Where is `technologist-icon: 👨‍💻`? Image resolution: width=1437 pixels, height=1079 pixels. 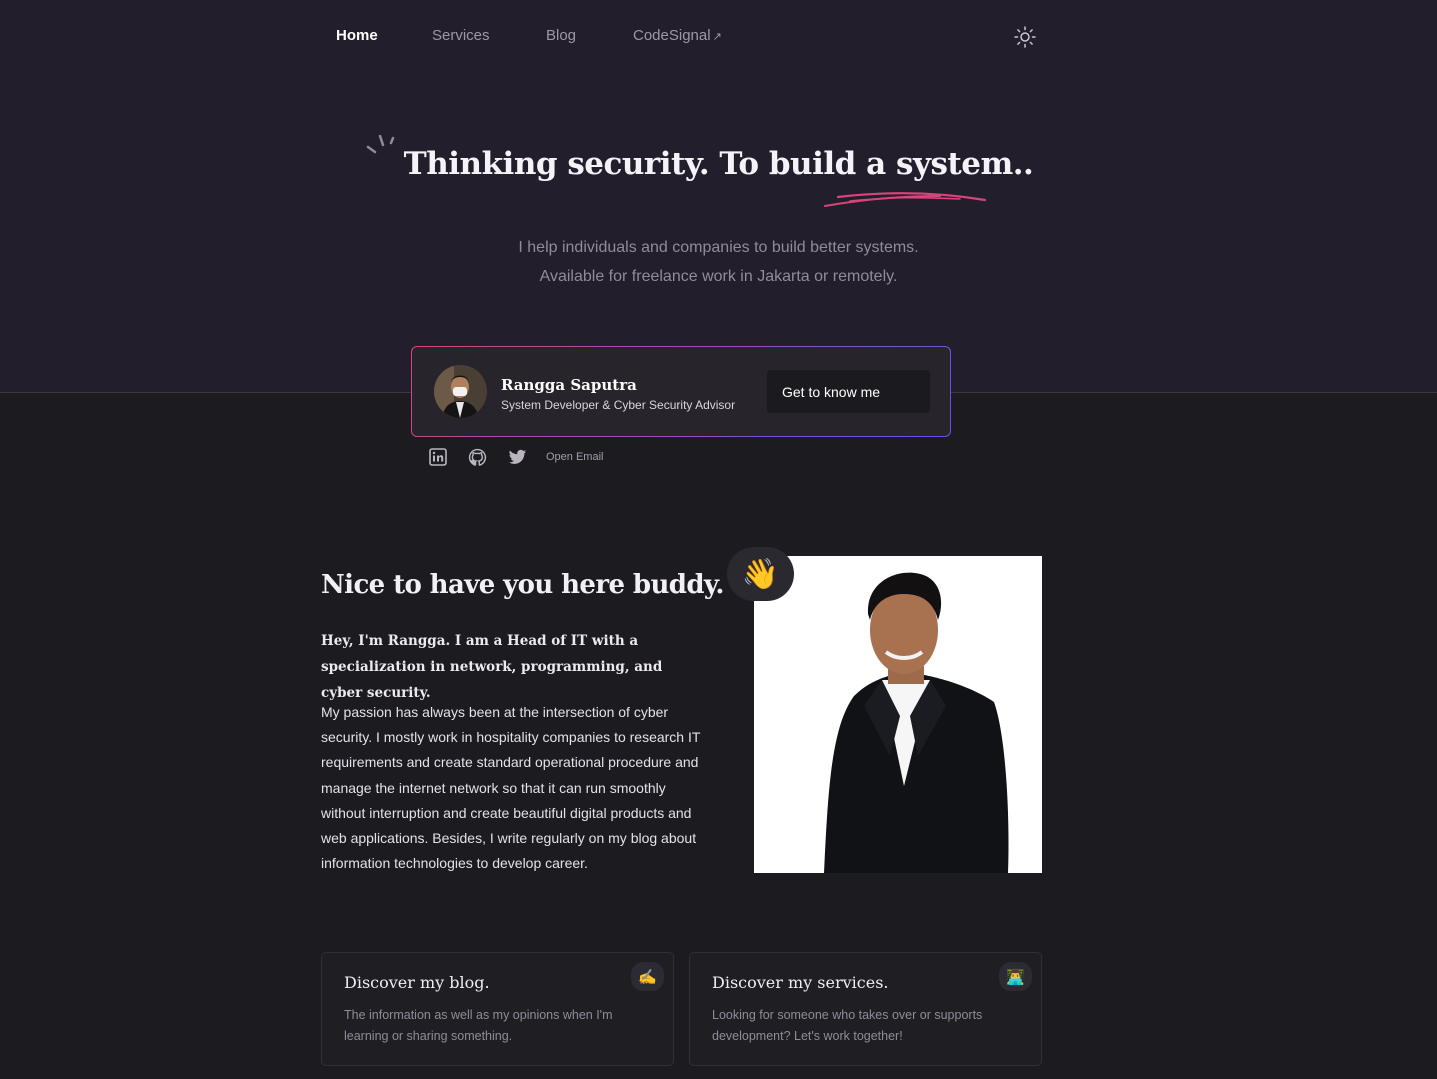 technologist-icon: 👨‍💻 is located at coordinates (1015, 976).